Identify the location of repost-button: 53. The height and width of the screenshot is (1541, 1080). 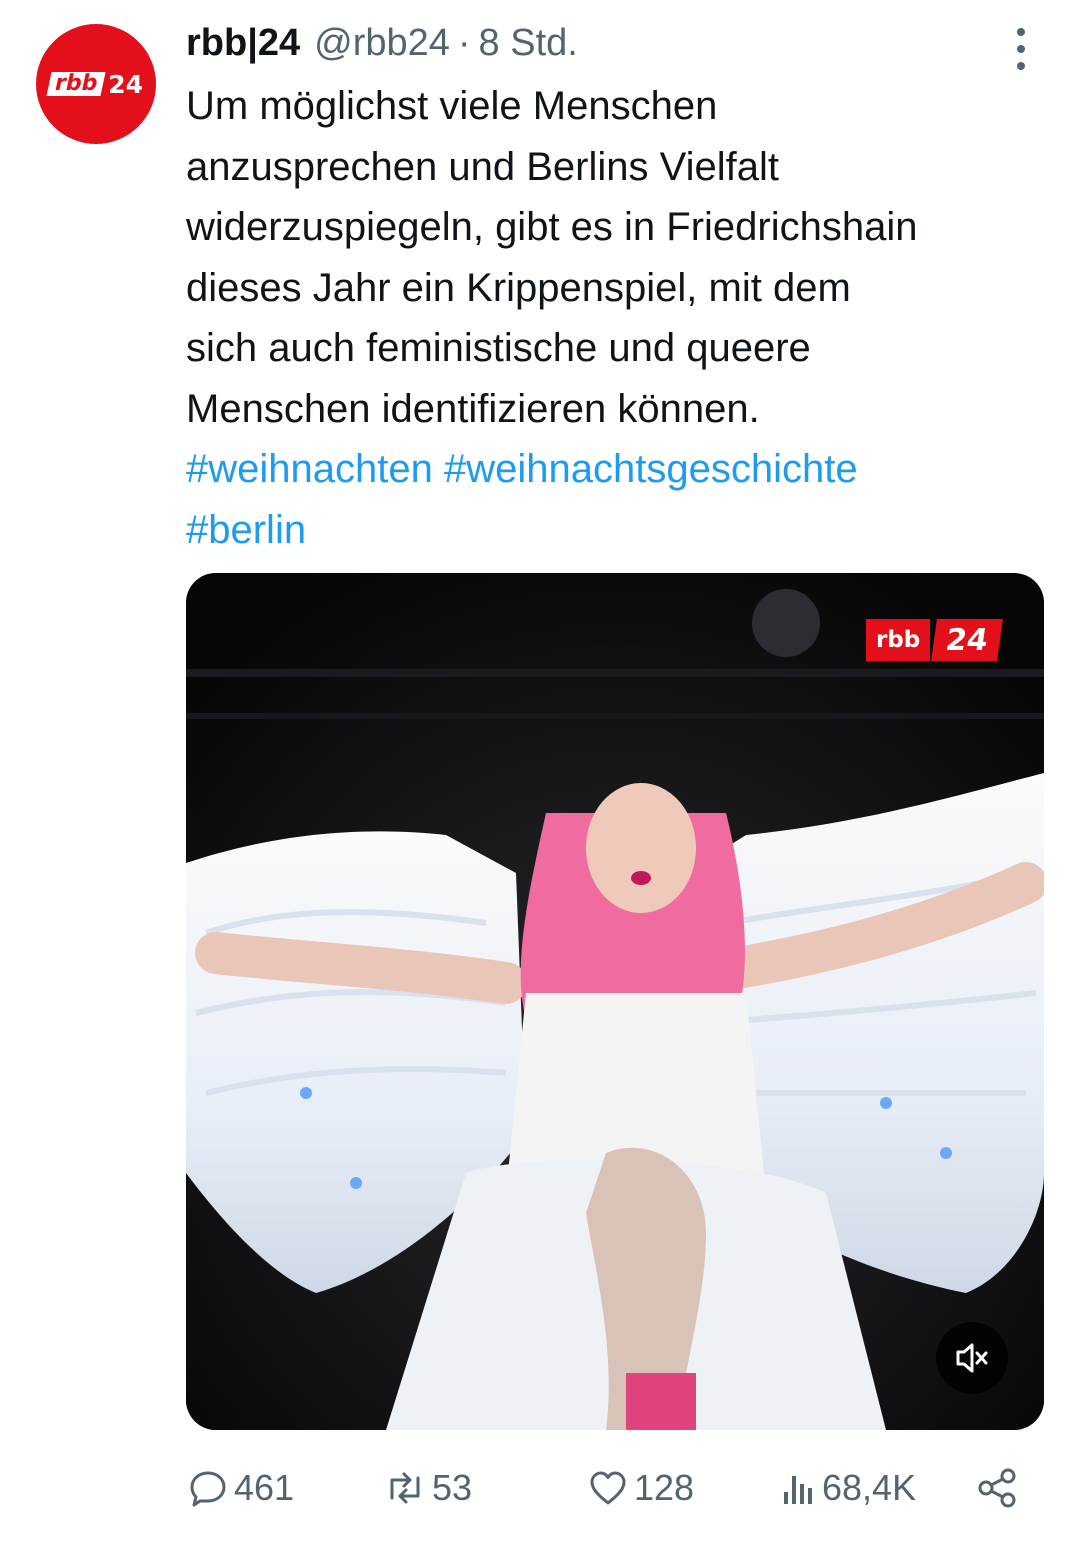
(428, 1488).